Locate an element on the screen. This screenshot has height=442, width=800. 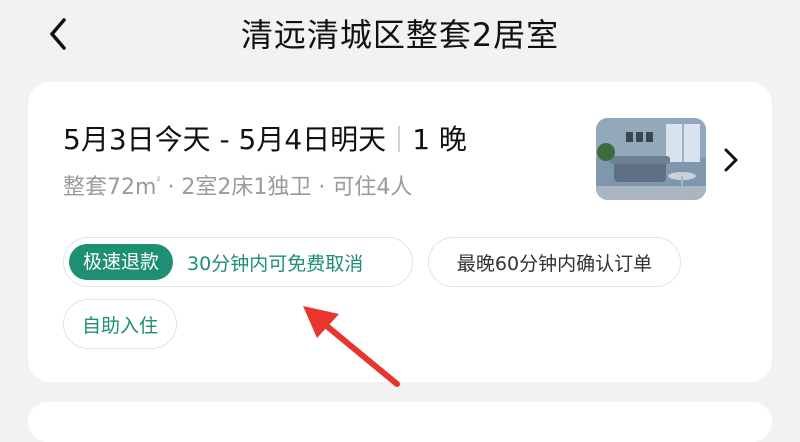
room-photo-icon is located at coordinates (651, 159).